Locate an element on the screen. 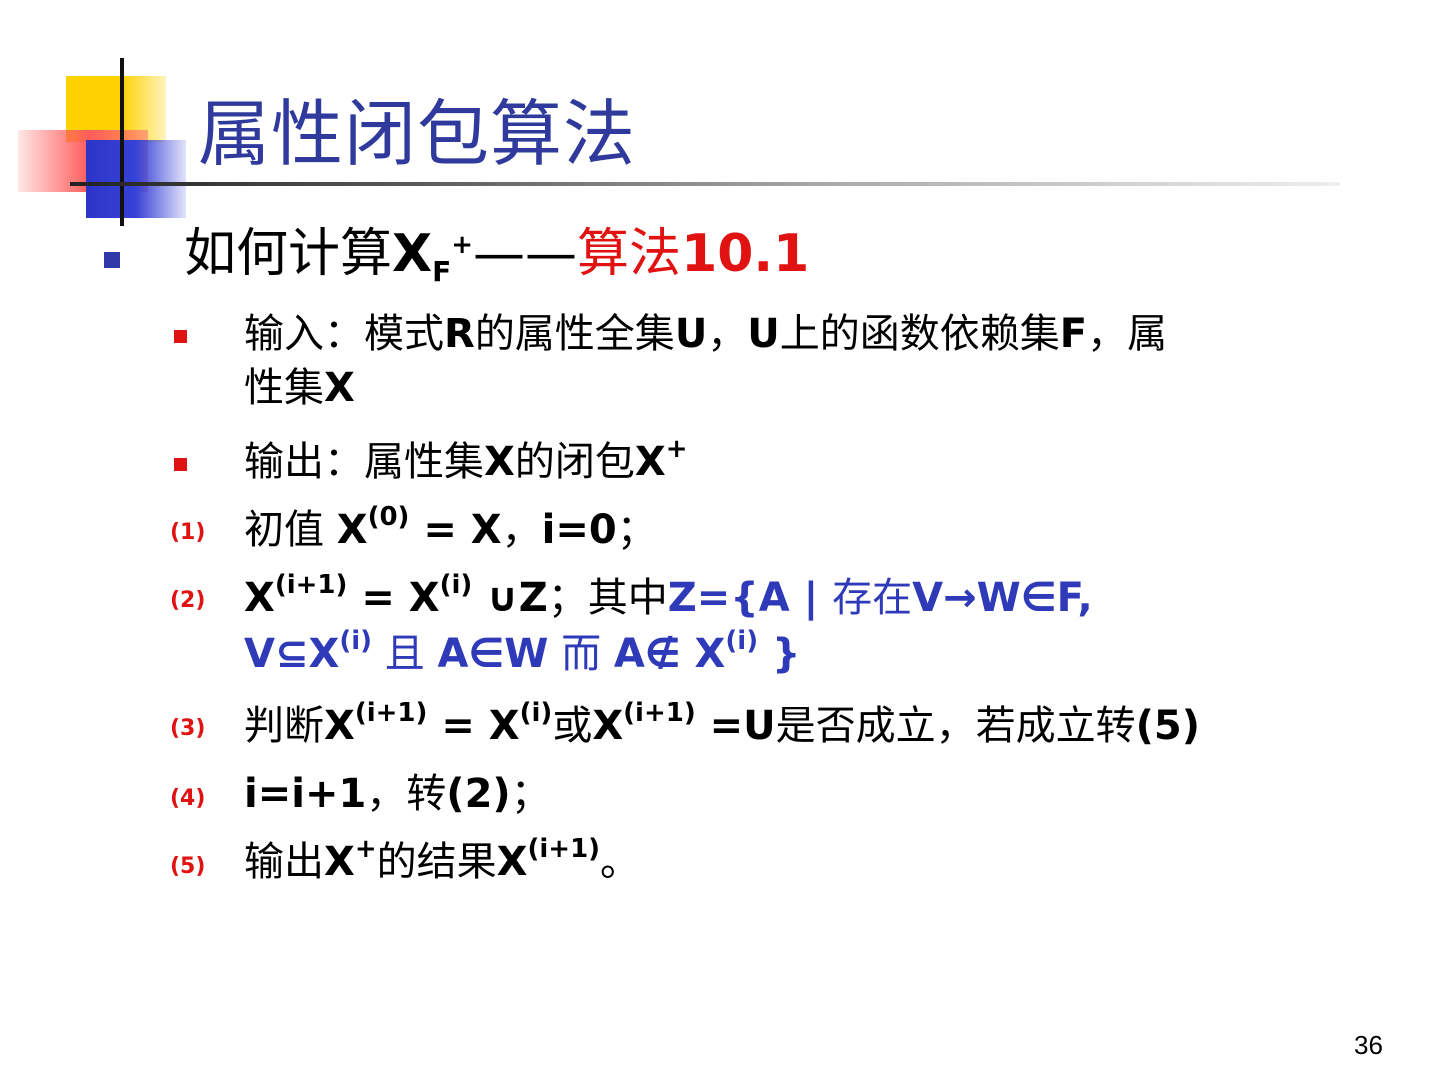 The image size is (1440, 1080). text: 而 is located at coordinates (581, 654).